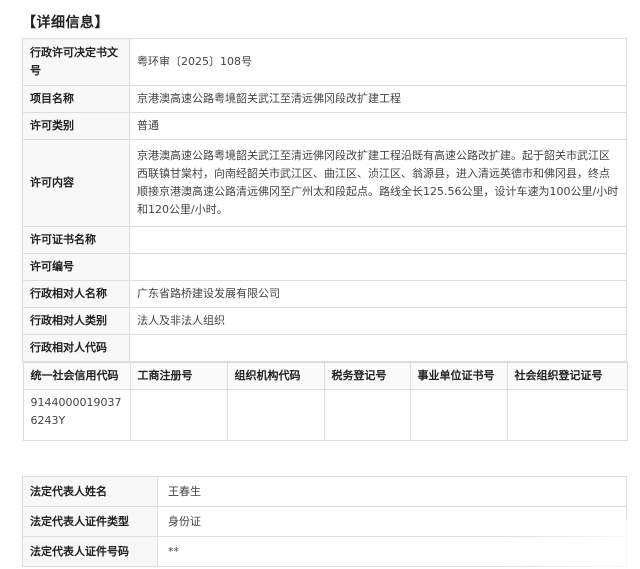 The image size is (640, 569). I want to click on credit-header-cell: 工商注册号, so click(178, 376).